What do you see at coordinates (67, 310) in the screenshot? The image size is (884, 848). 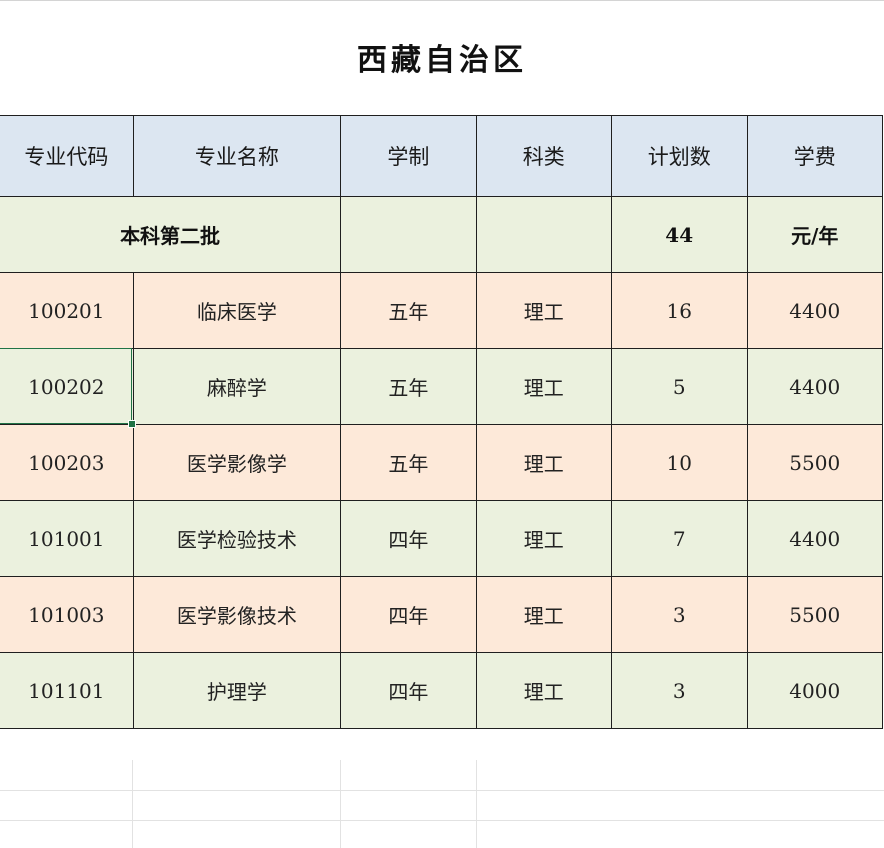 I see `major-code: 100201` at bounding box center [67, 310].